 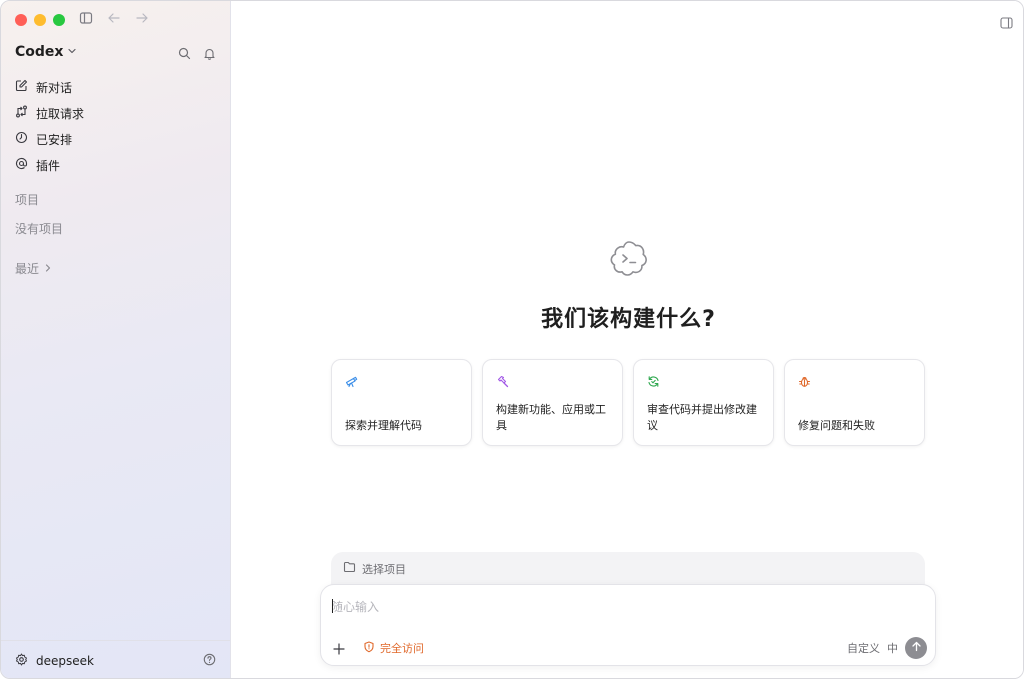 What do you see at coordinates (21, 87) in the screenshot?
I see `edit-icon` at bounding box center [21, 87].